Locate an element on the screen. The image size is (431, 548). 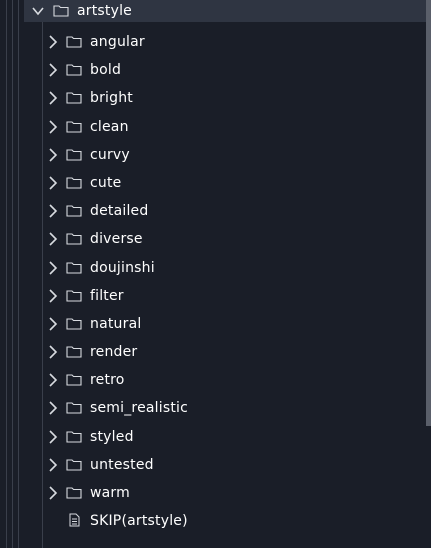
scrollbar is located at coordinates (428, 213).